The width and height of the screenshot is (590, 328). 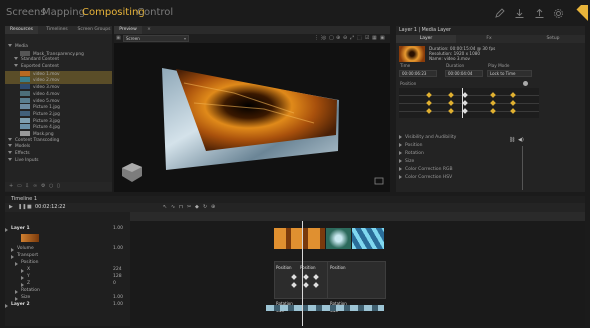 What do you see at coordinates (489, 162) in the screenshot?
I see `inspector-group: Size` at bounding box center [489, 162].